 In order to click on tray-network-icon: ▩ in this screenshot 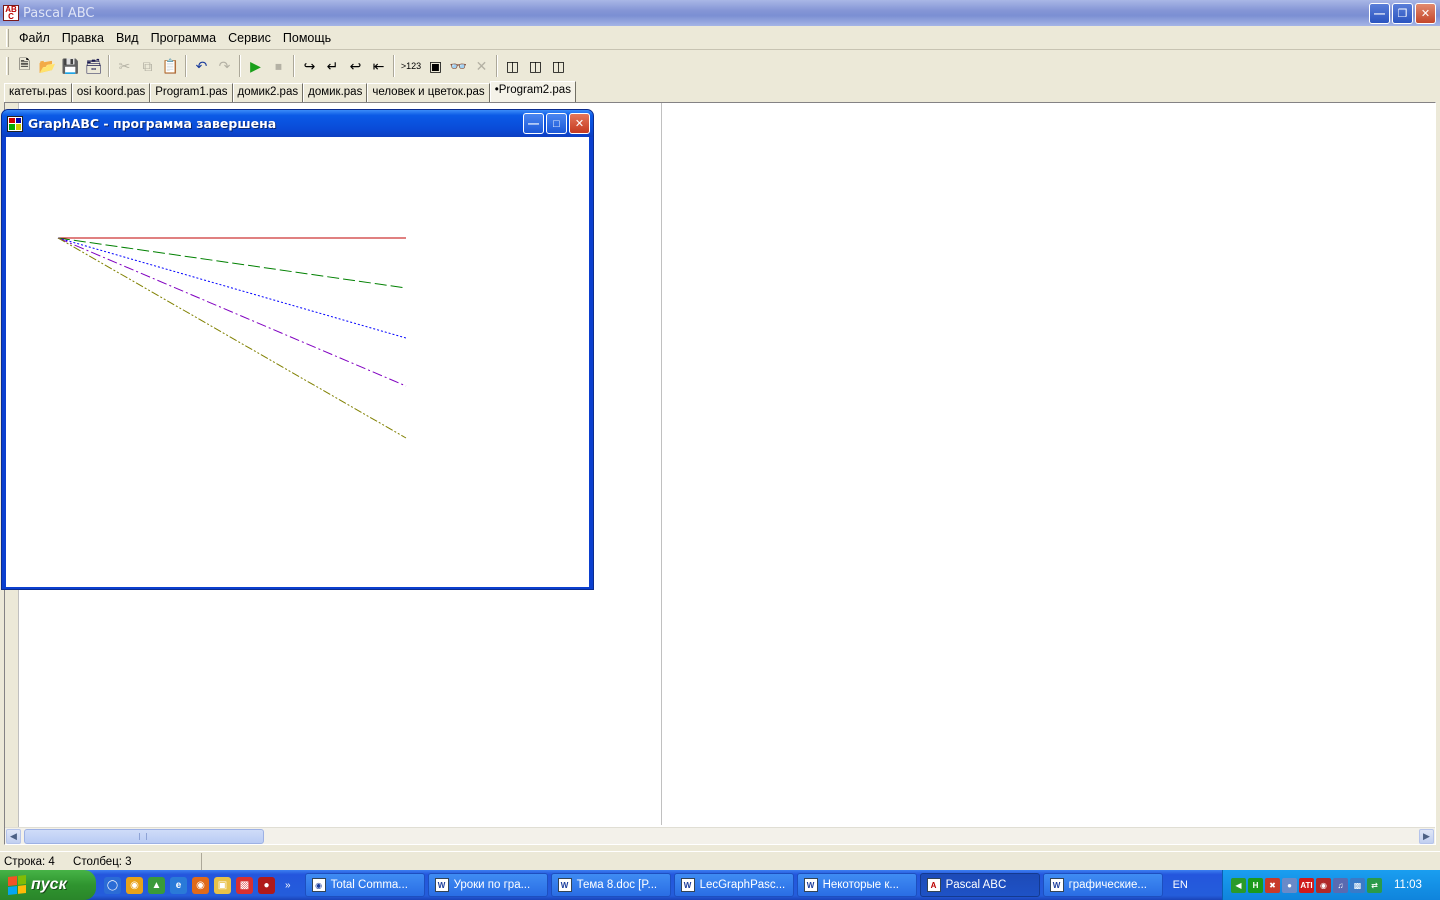, I will do `click(1357, 885)`.